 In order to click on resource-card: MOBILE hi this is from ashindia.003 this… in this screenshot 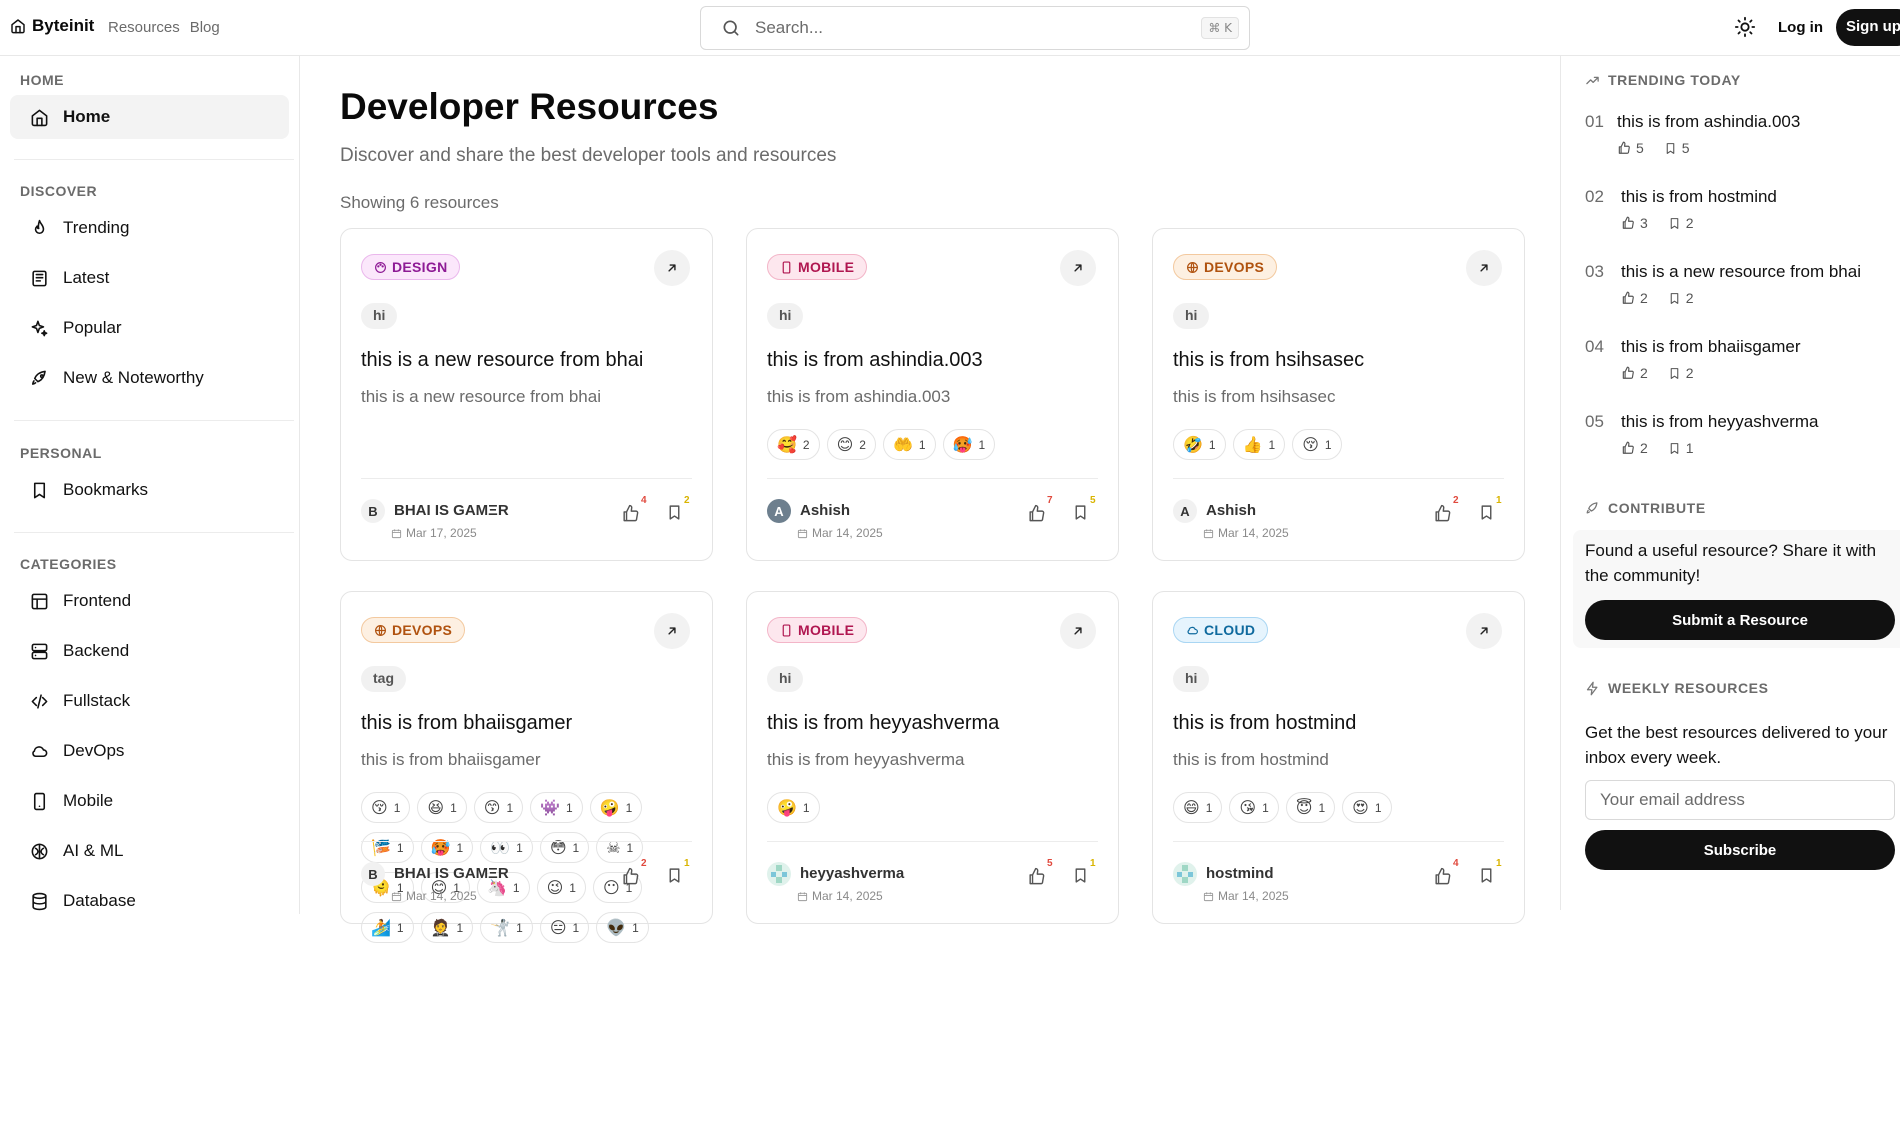, I will do `click(932, 394)`.